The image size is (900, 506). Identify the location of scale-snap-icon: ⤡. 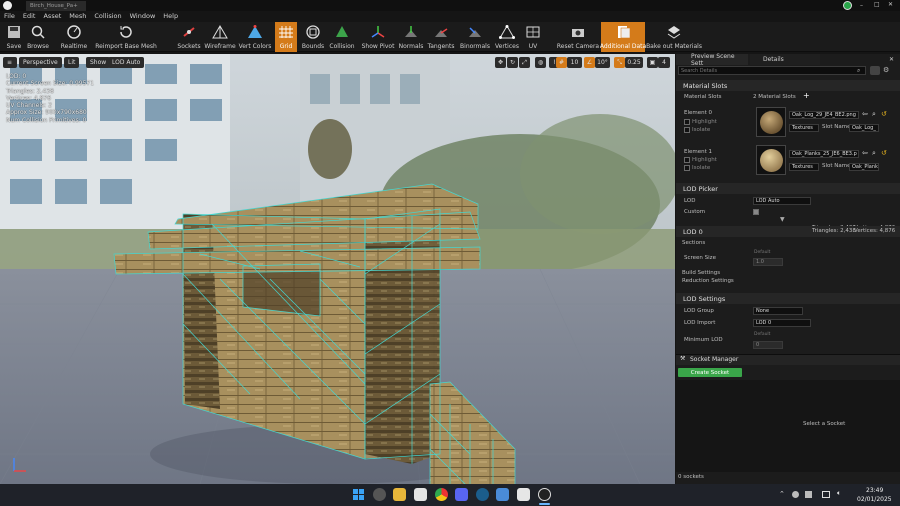
(619, 62).